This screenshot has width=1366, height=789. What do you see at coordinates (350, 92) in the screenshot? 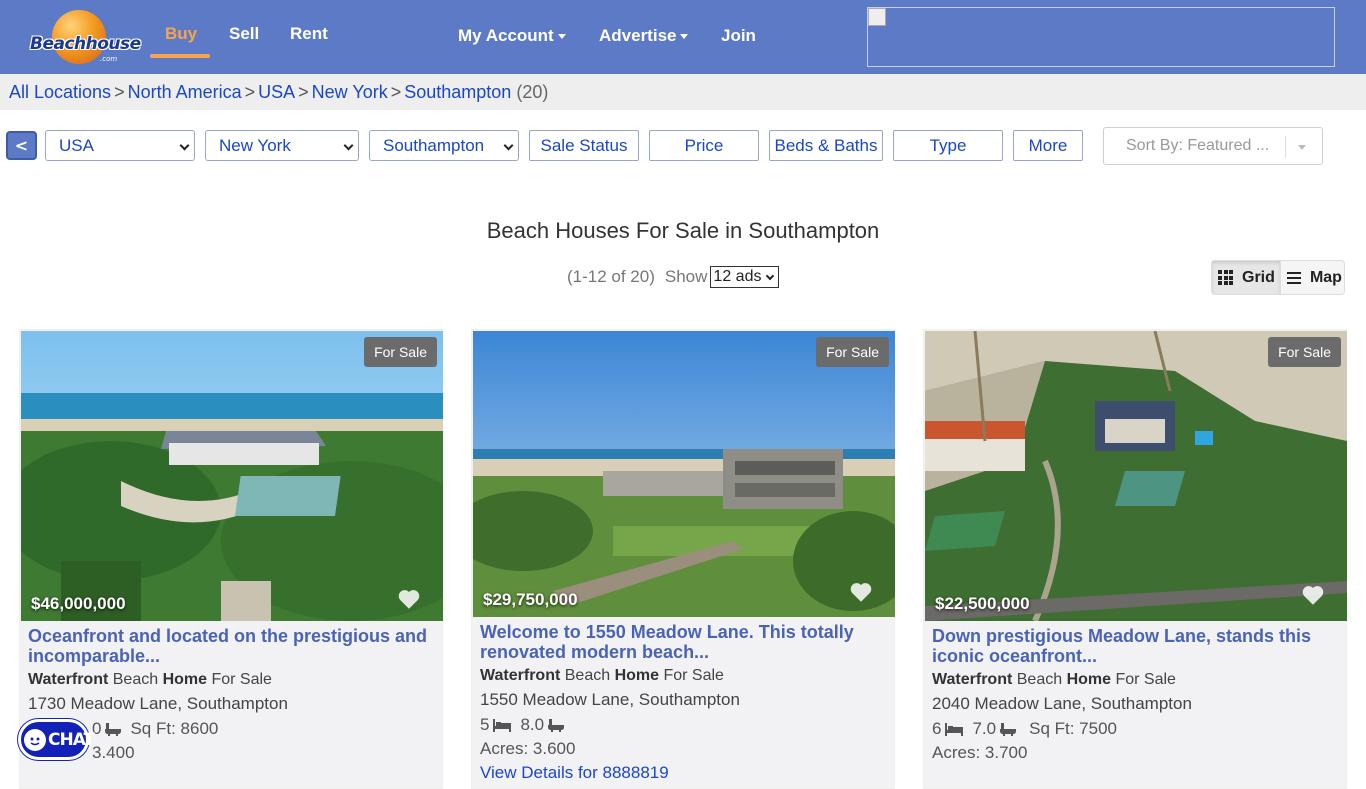
I see `breadcrumb-new-york: New York` at bounding box center [350, 92].